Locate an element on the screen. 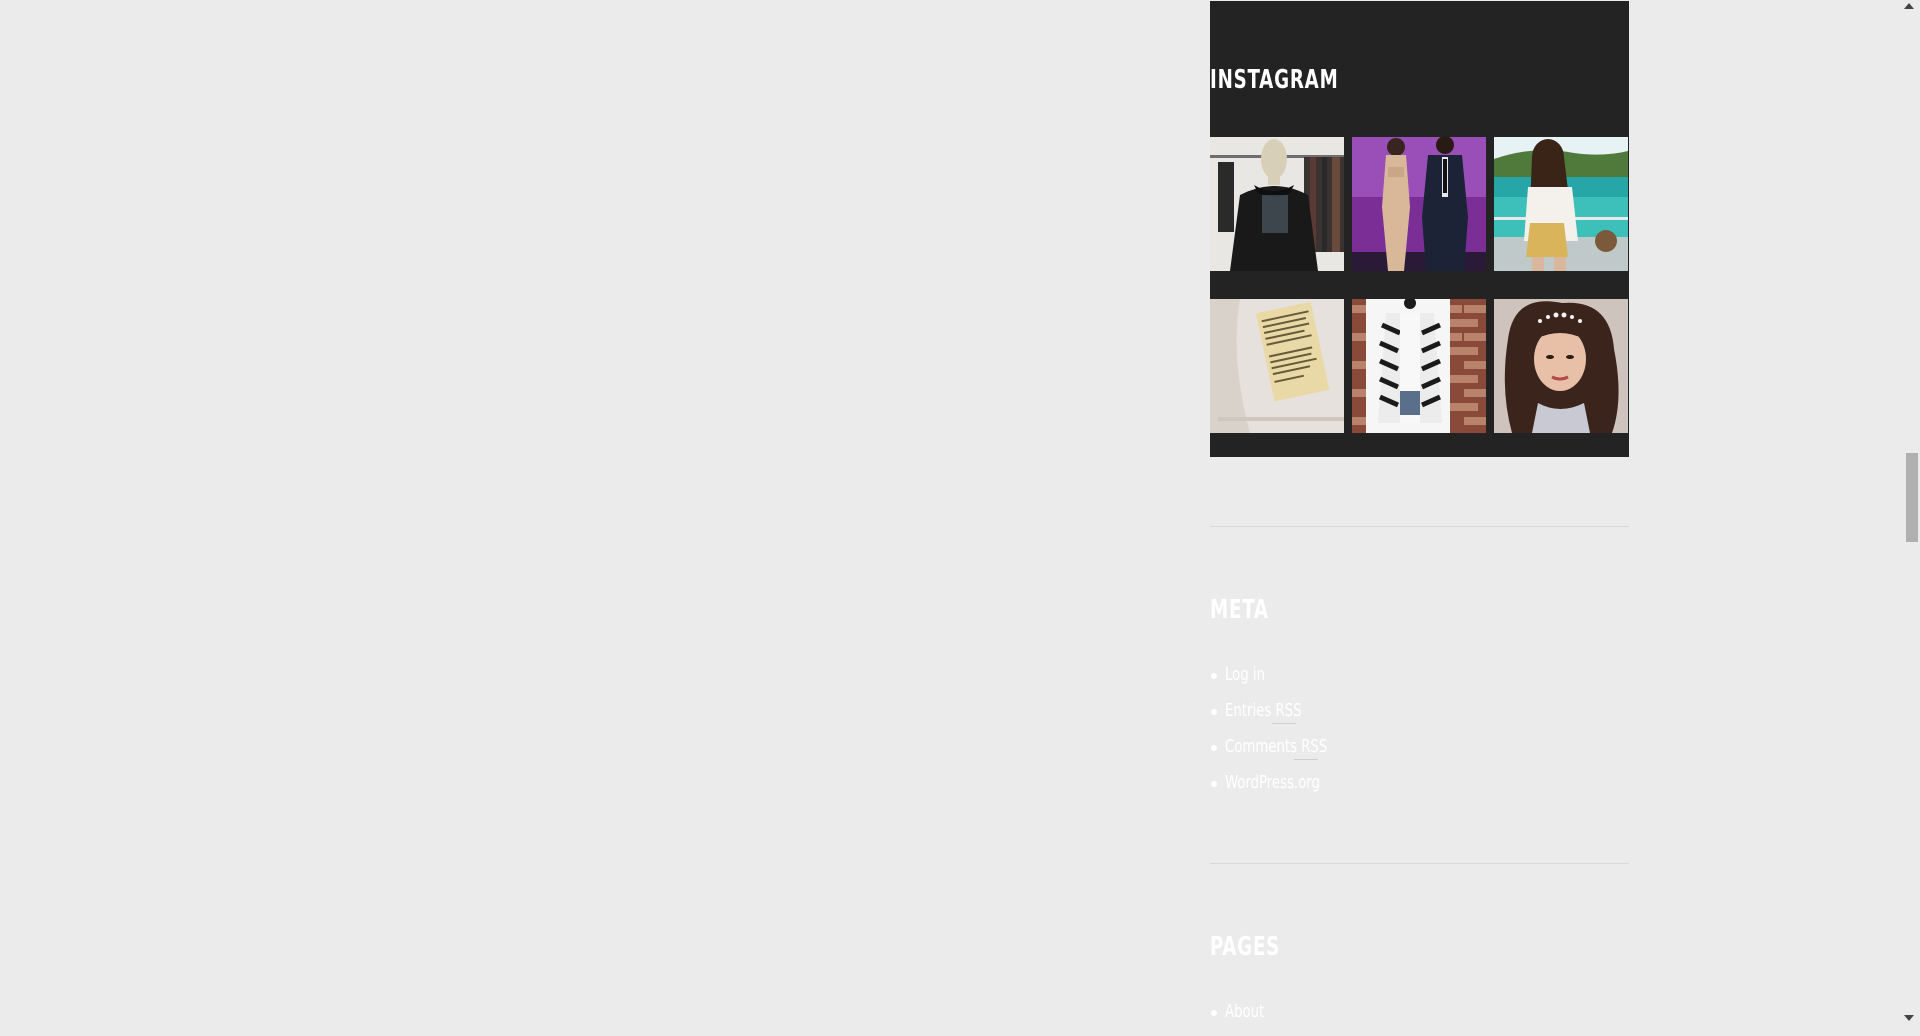  instagram-widget-title: INSTAGRAM is located at coordinates (1274, 80).